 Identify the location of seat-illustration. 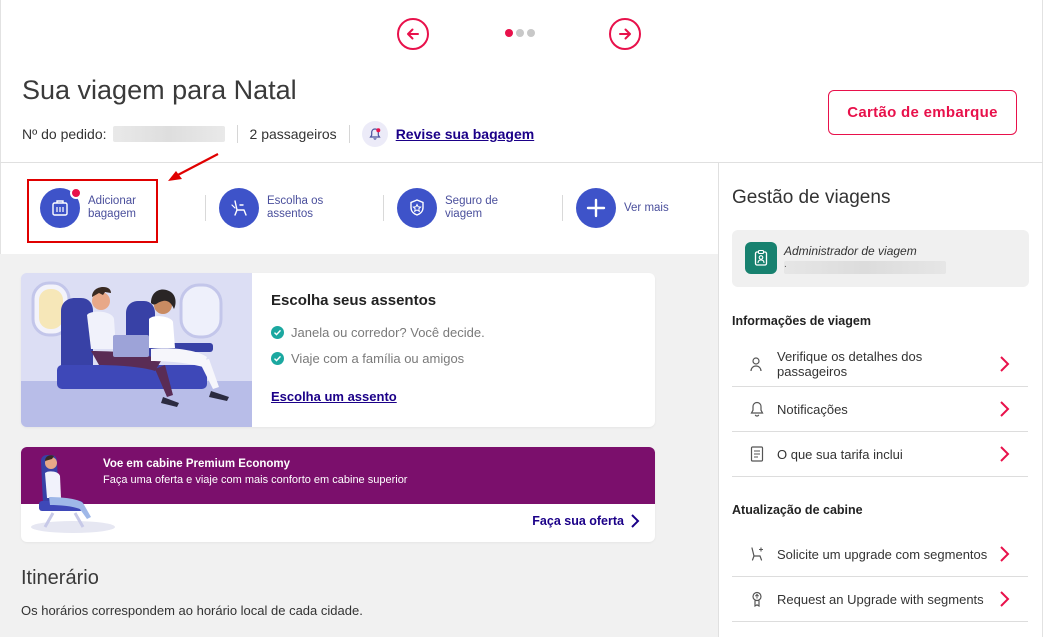
(136, 350).